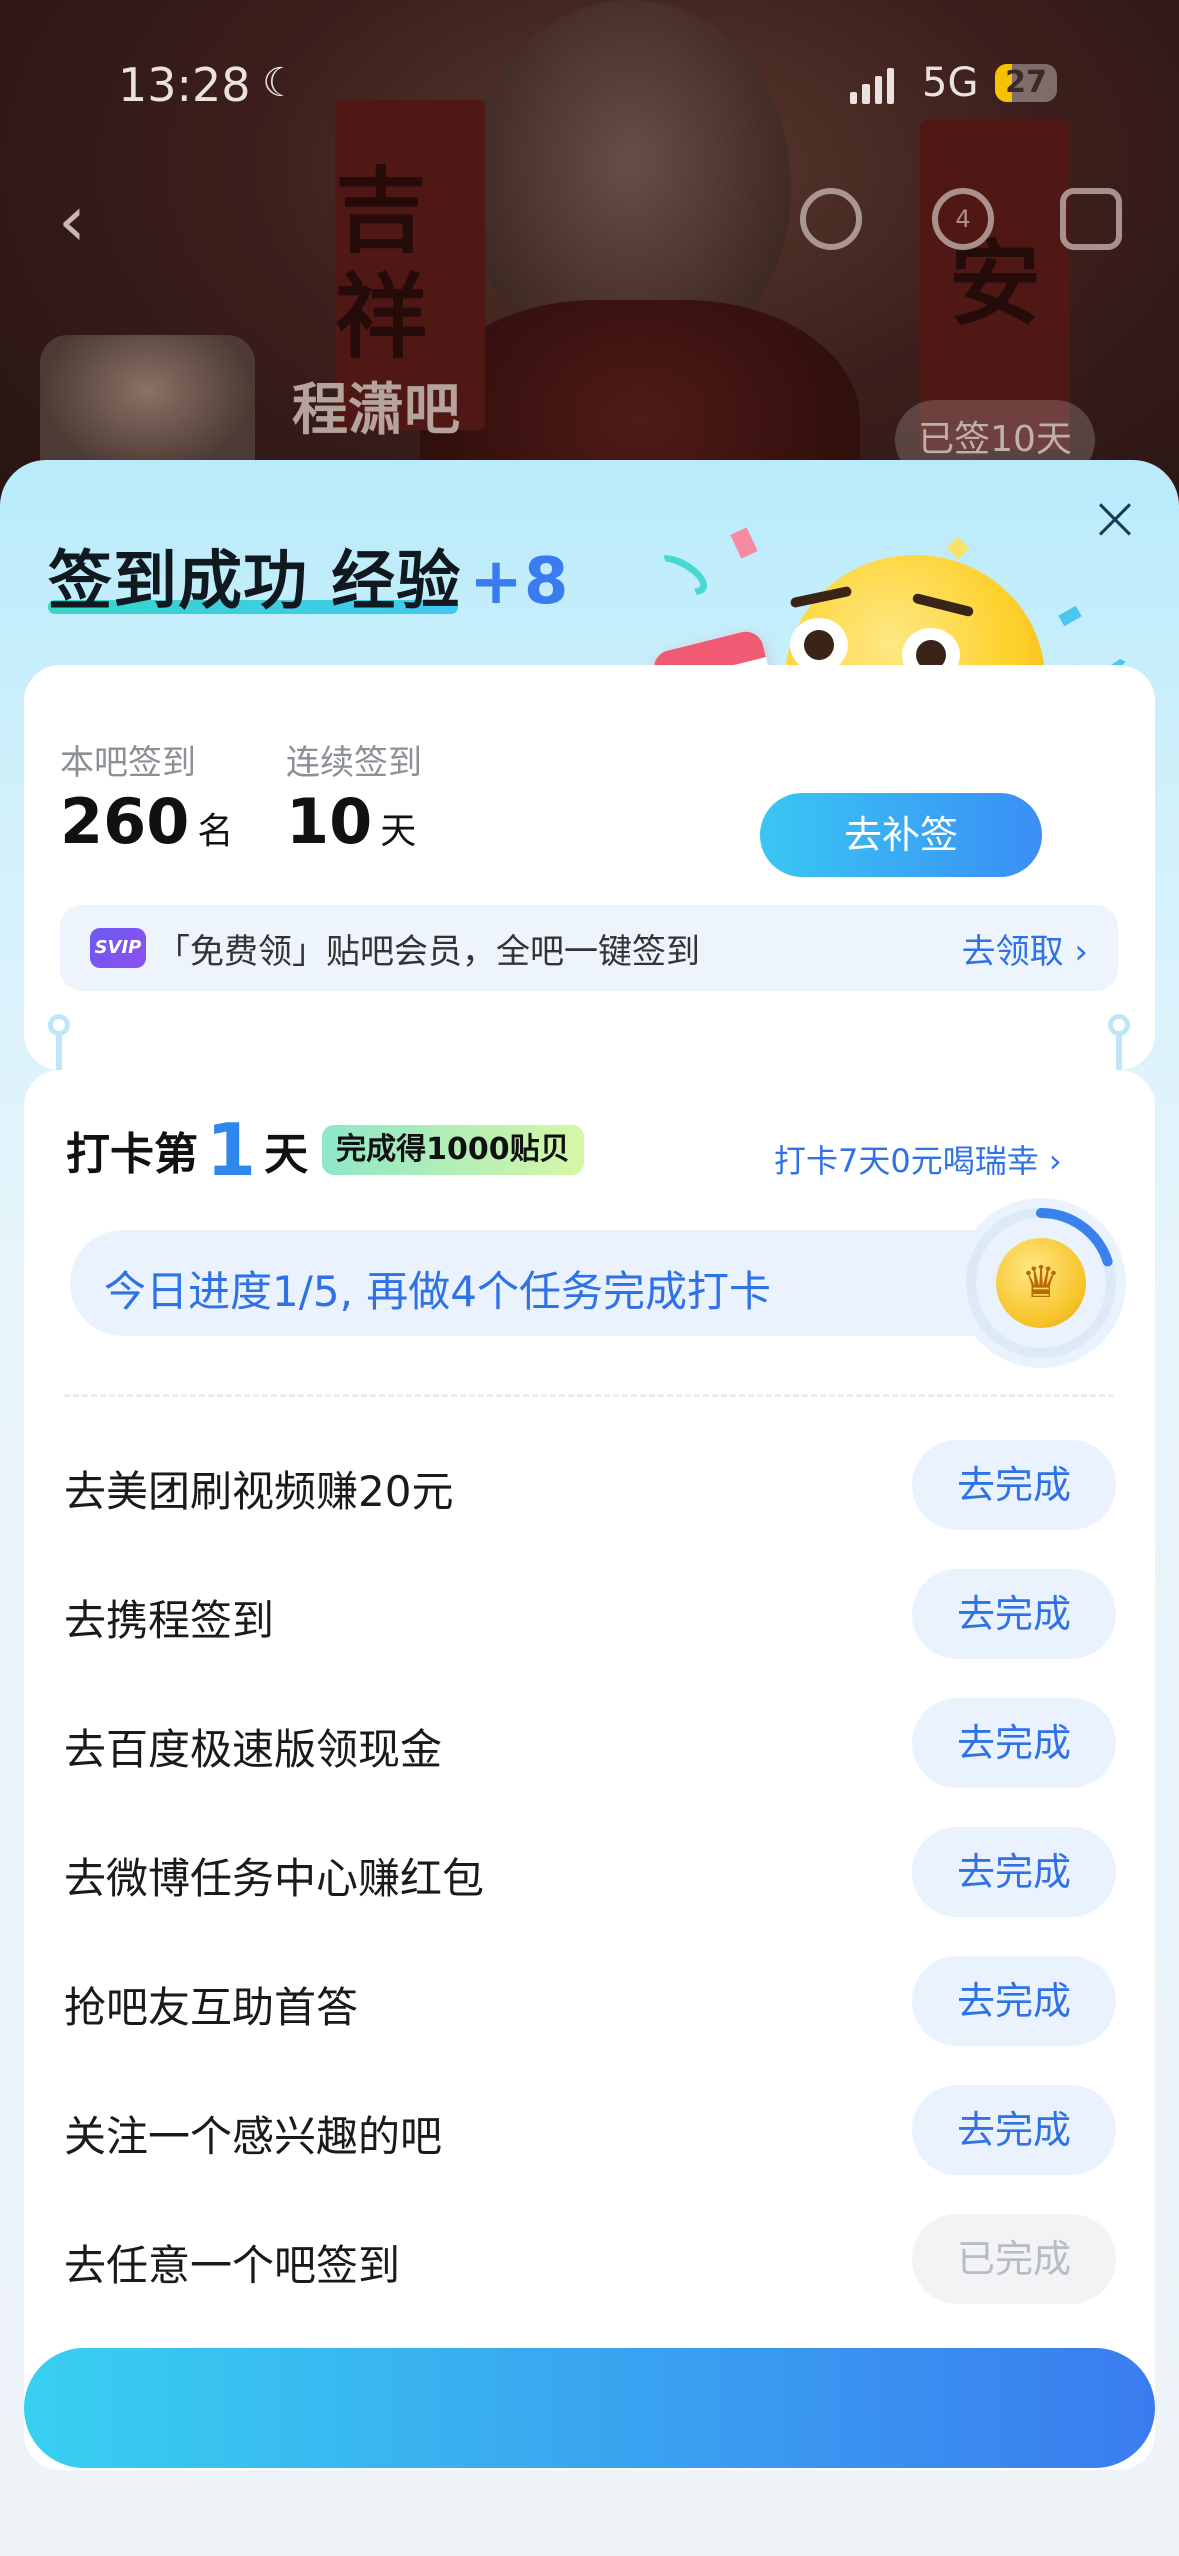  I want to click on back-icon: ‹, so click(72, 221).